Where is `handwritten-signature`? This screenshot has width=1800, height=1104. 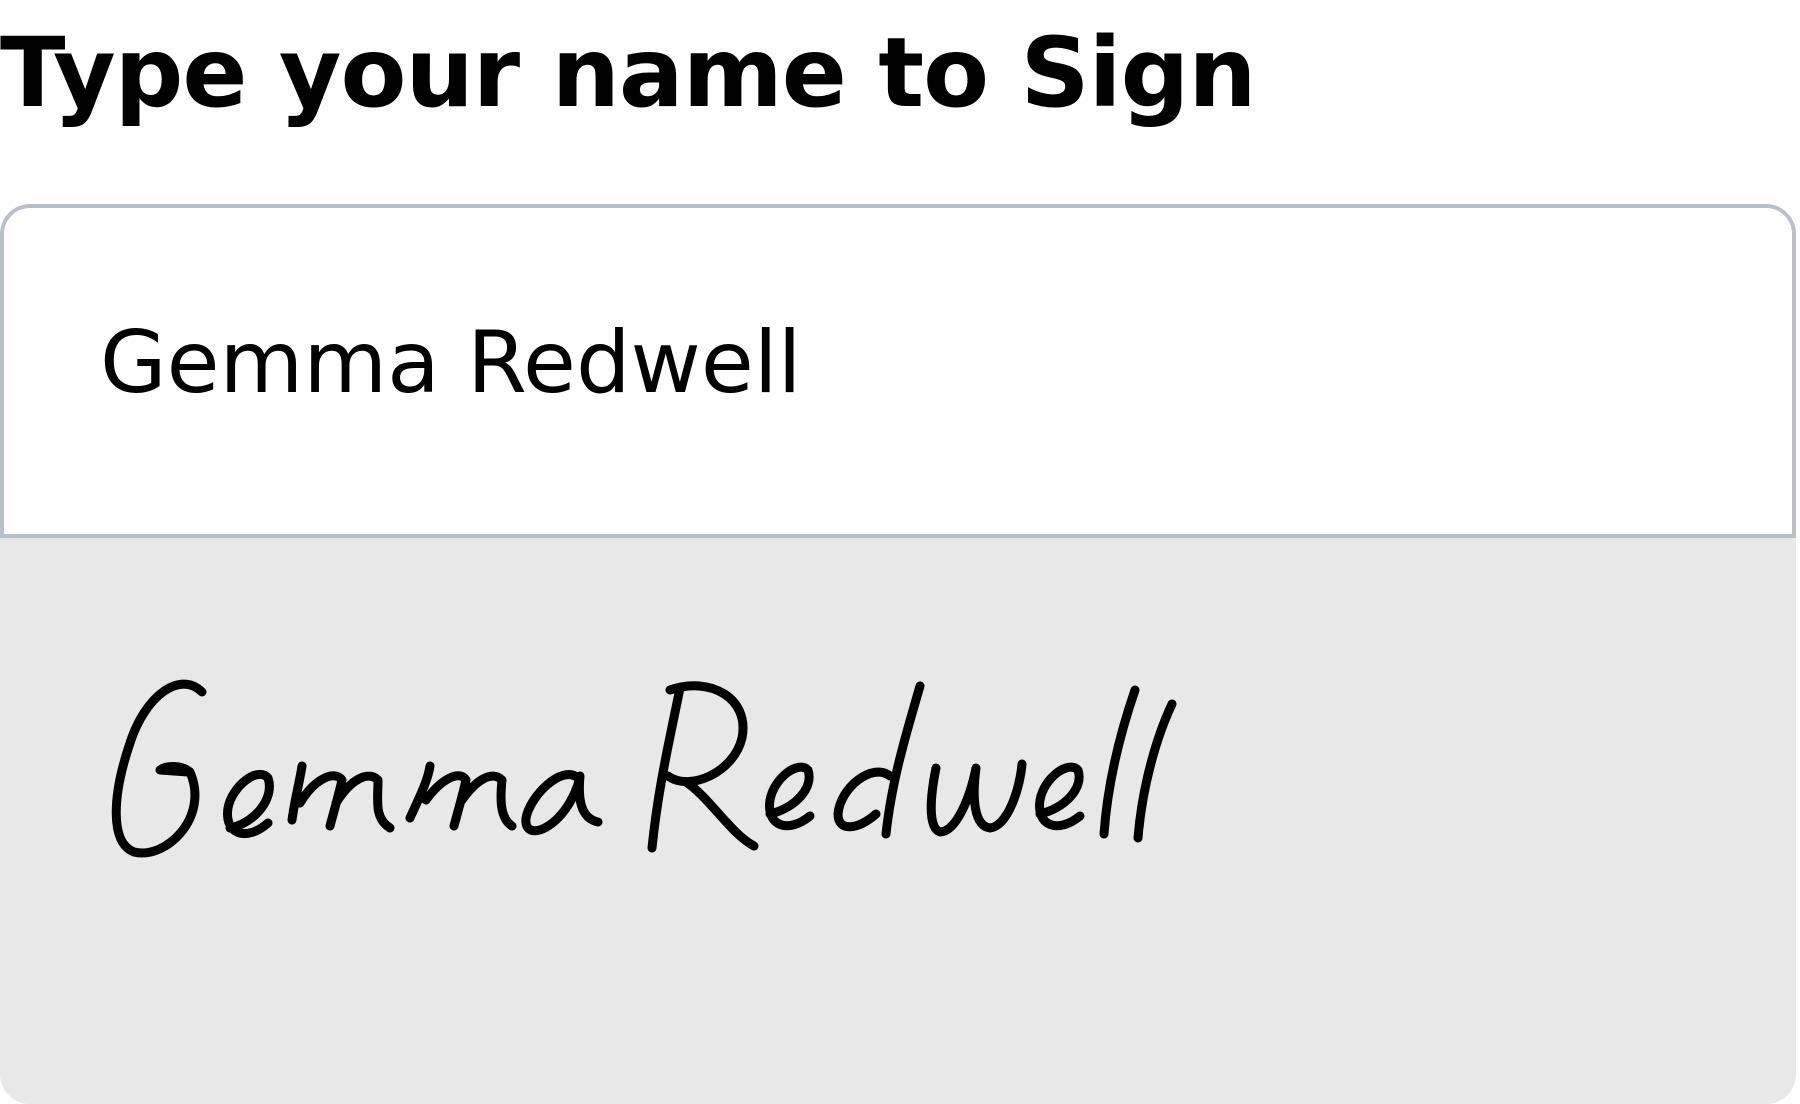
handwritten-signature is located at coordinates (644, 768).